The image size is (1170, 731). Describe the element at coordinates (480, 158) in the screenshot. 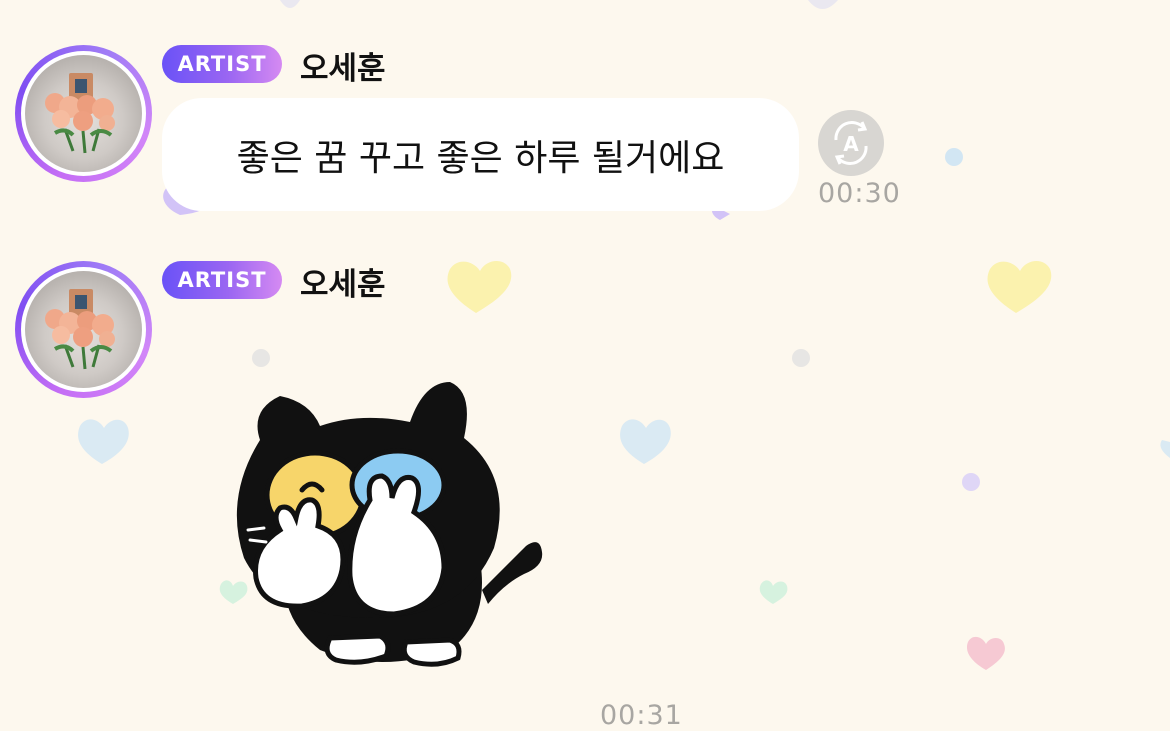

I see `message-text: 좋은 꿈 꾸고 좋은 하루 될거에요` at that location.